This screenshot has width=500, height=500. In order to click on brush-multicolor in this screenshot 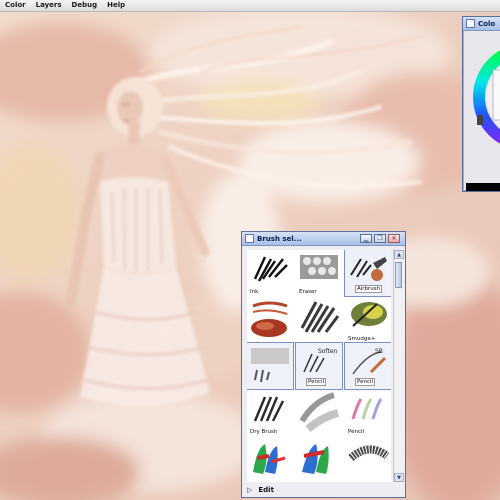, I will do `click(270, 459)`.